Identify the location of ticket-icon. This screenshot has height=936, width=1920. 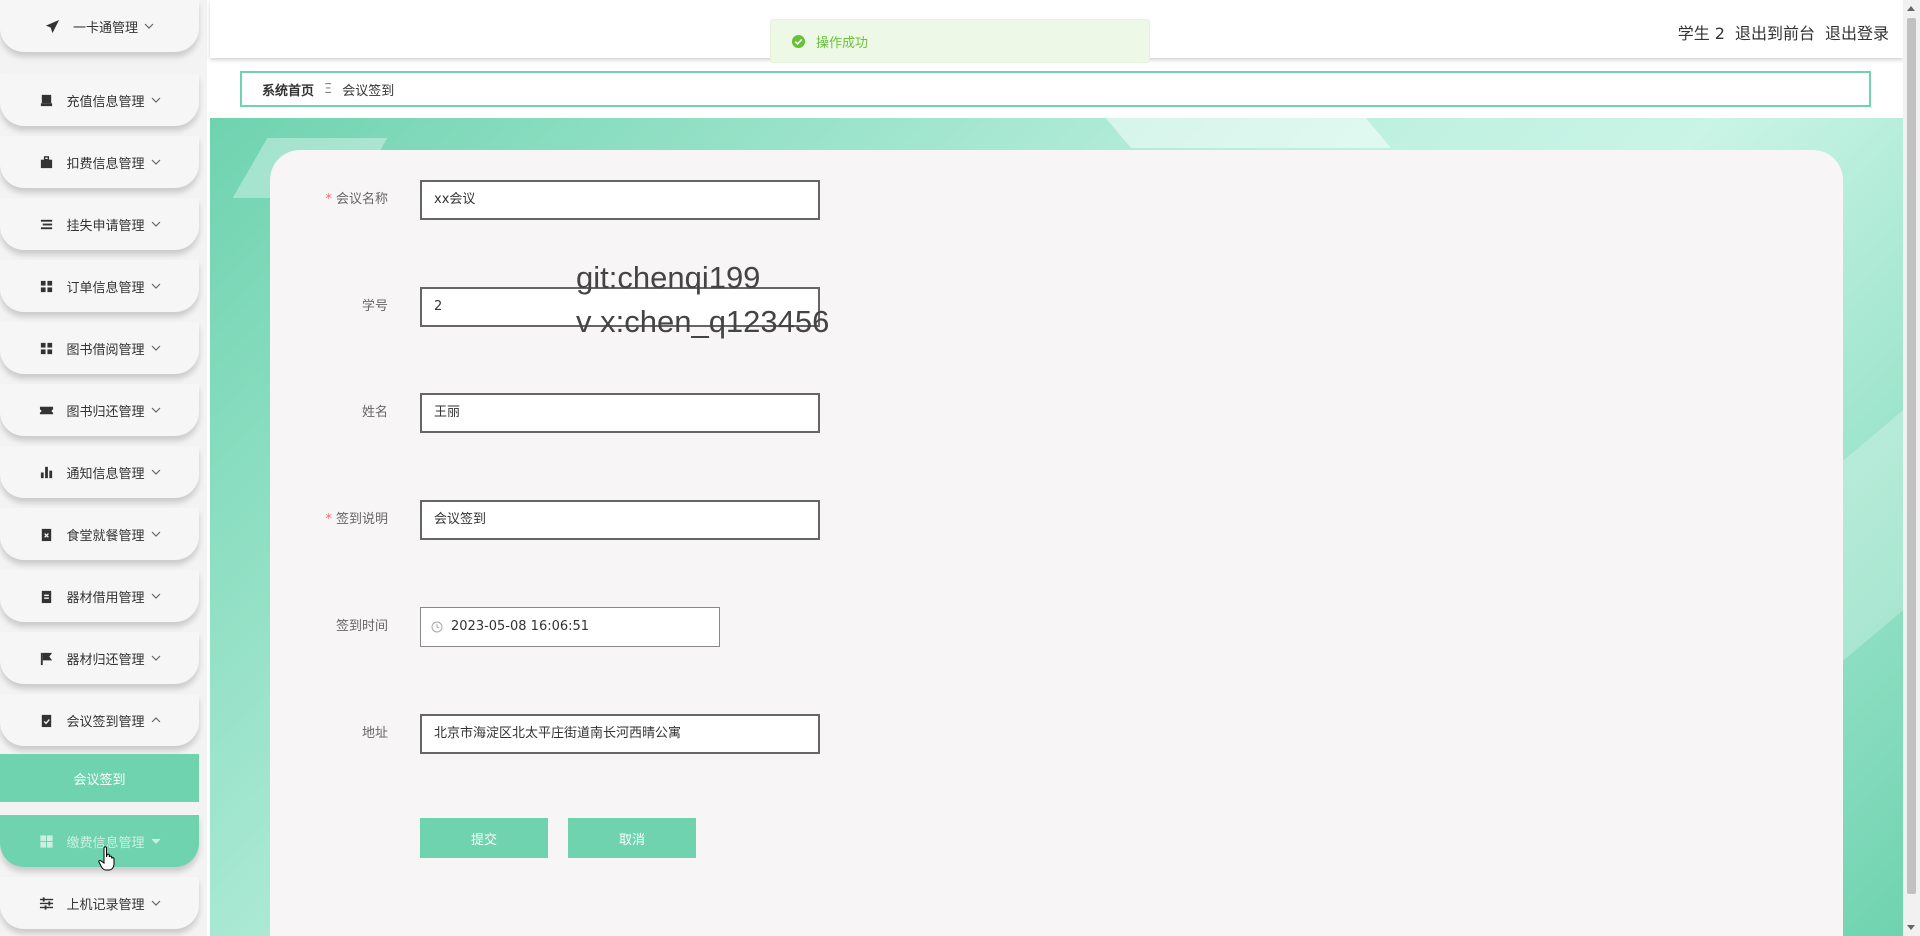
(46, 410).